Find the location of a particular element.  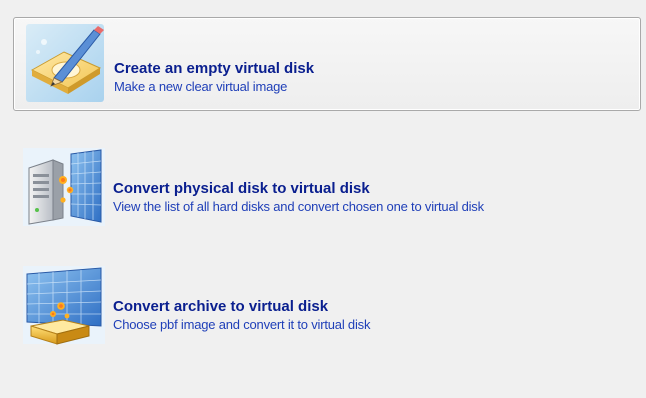

option-description: Make a new clear virtual image is located at coordinates (201, 86).